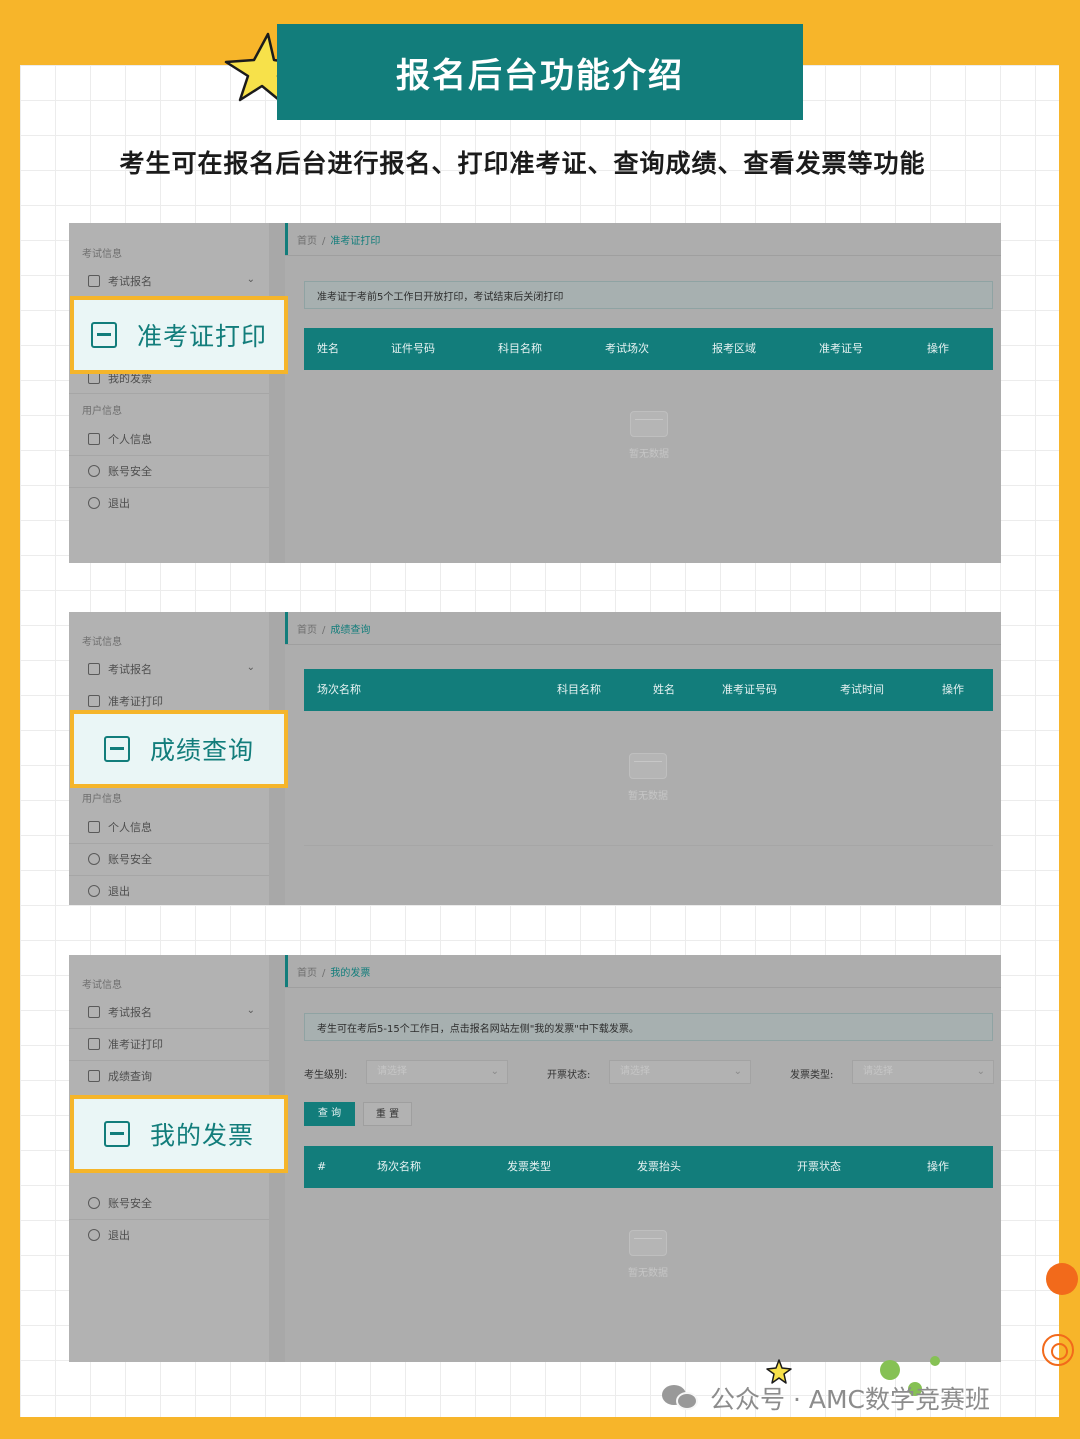 This screenshot has width=1080, height=1439. Describe the element at coordinates (355, 241) in the screenshot. I see `breadcrumb-current: 准考证打印` at that location.